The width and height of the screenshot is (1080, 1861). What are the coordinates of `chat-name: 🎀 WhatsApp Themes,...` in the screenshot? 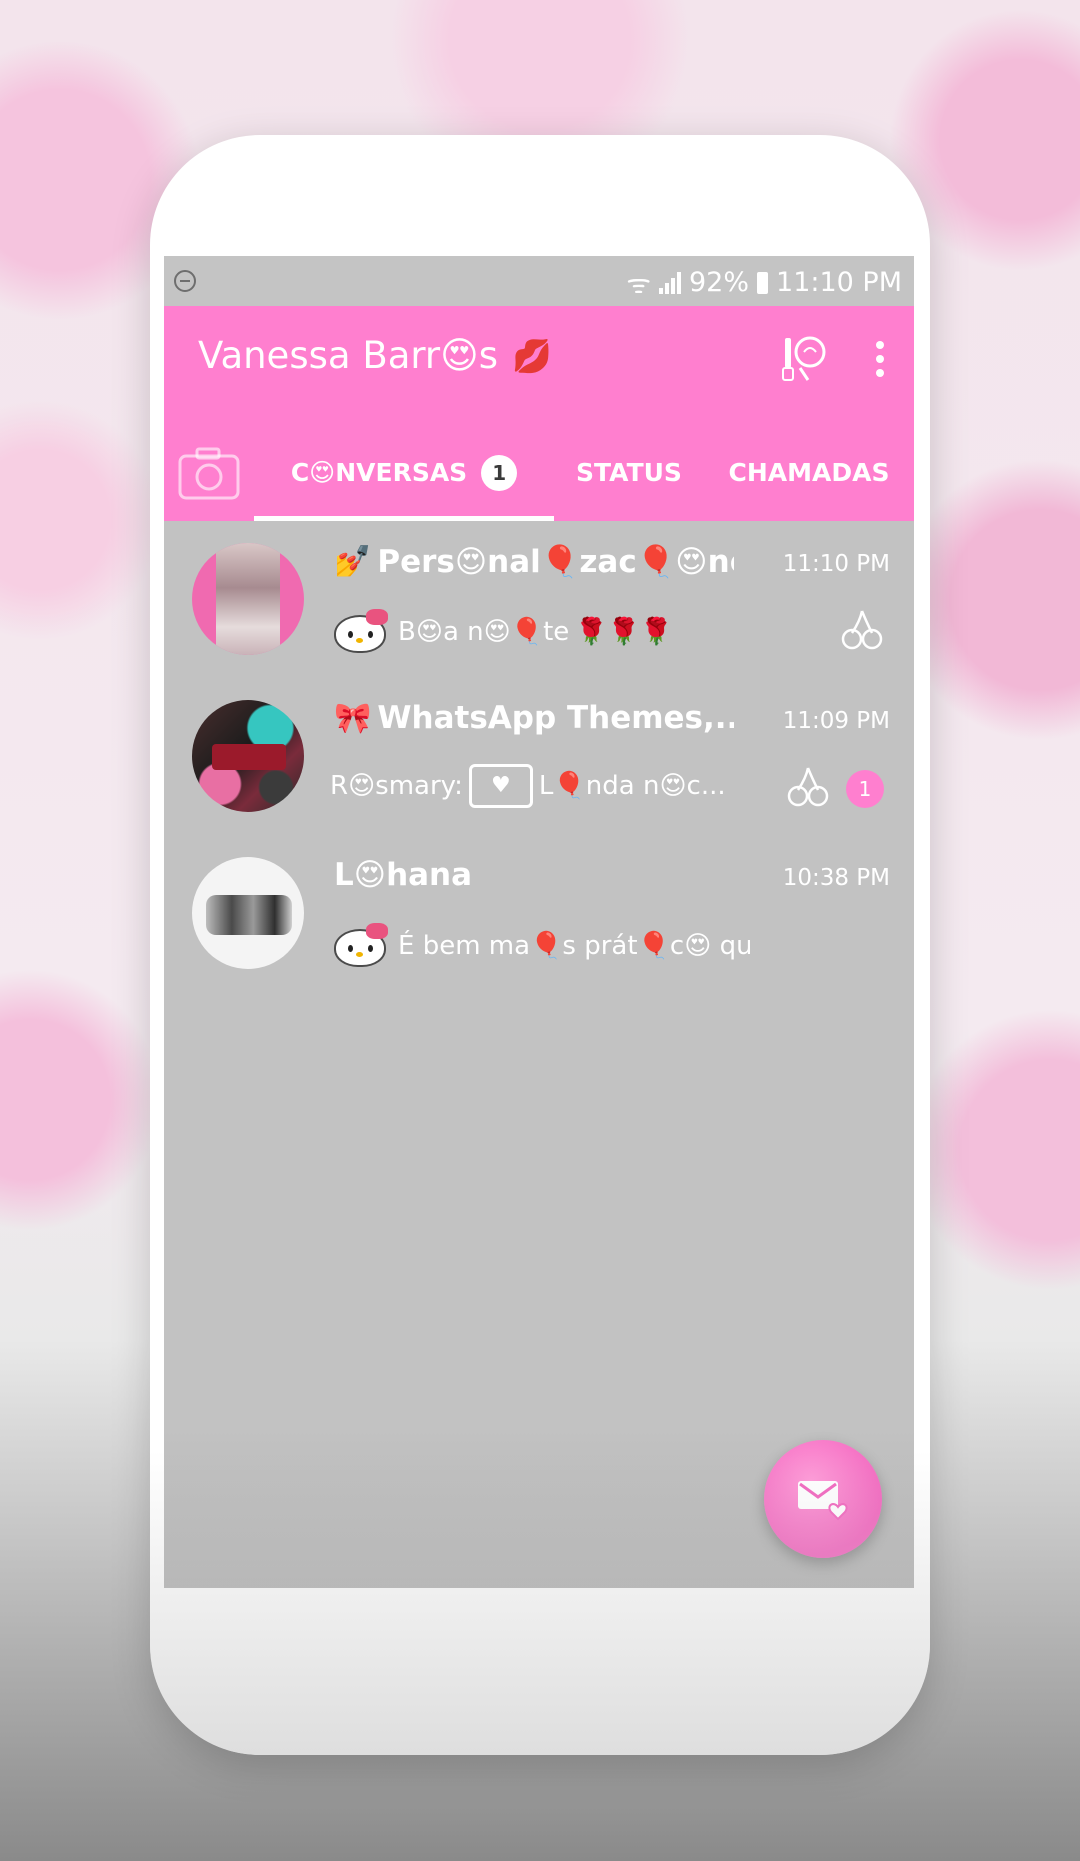 It's located at (534, 718).